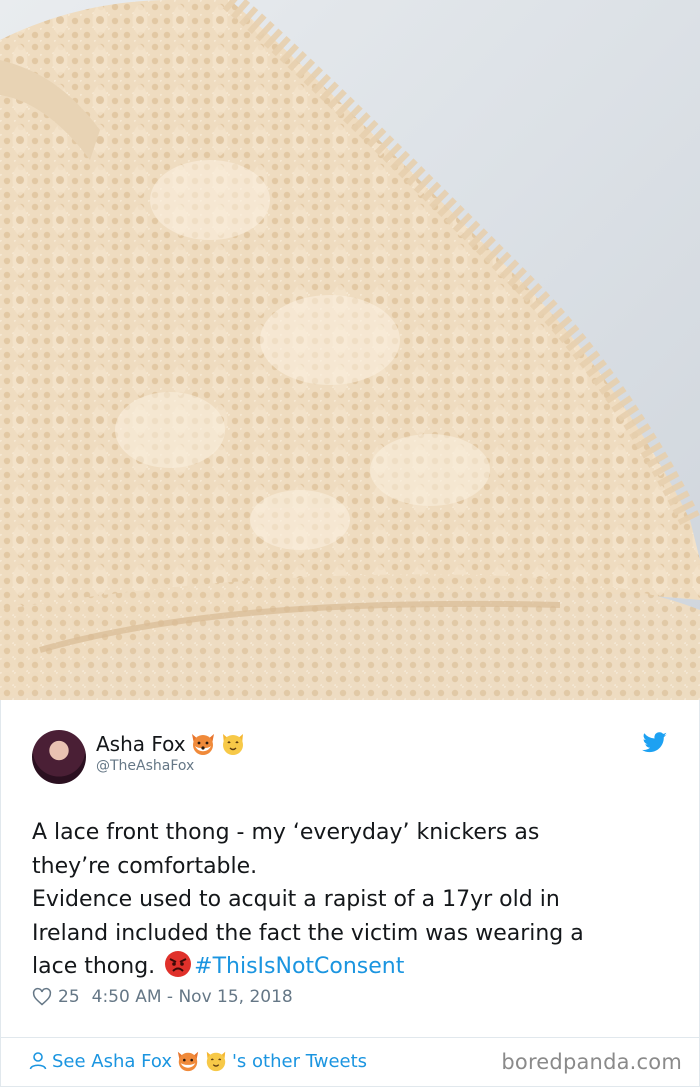 The width and height of the screenshot is (700, 1087). I want to click on author-name-row: Asha Fox, so click(171, 744).